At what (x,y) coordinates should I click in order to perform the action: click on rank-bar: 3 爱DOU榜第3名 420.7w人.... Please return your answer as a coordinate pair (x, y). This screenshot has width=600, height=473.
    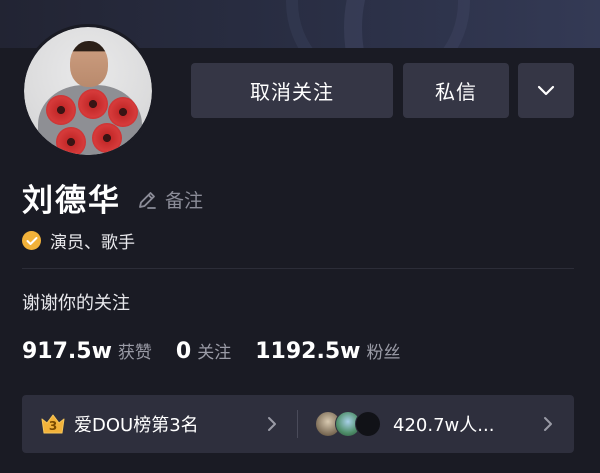
    Looking at the image, I should click on (298, 424).